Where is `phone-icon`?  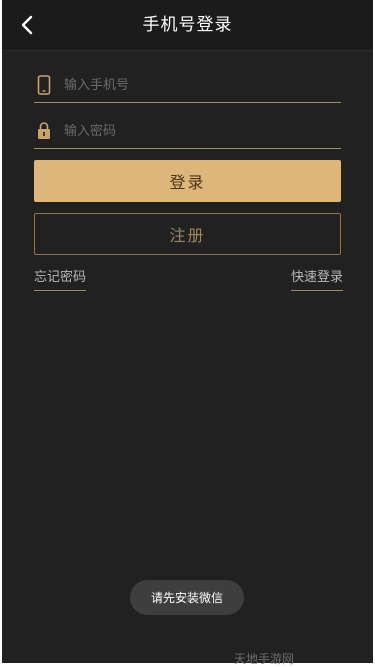
phone-icon is located at coordinates (44, 85).